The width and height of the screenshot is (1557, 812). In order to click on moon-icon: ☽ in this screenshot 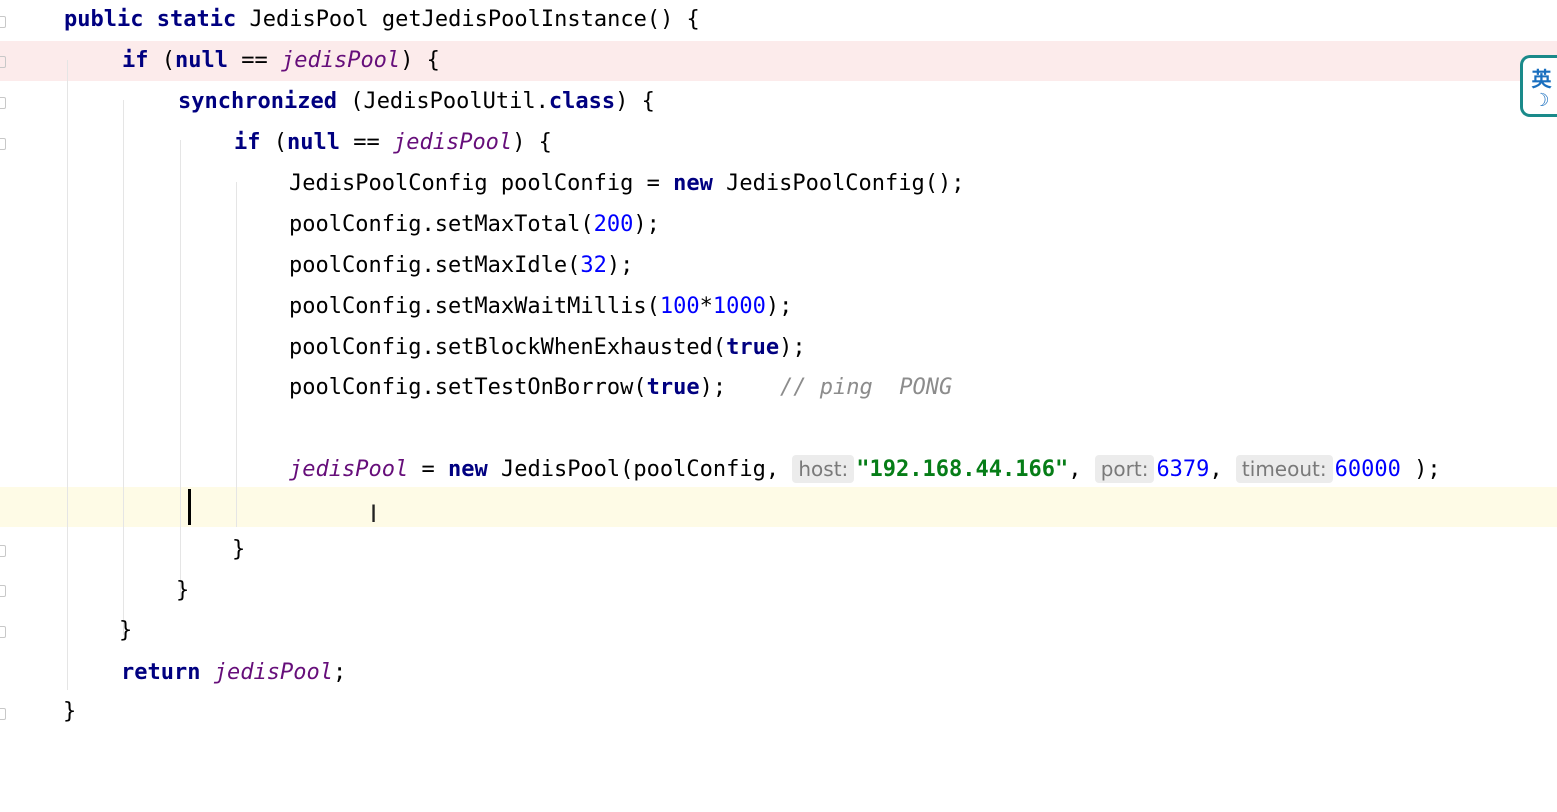, I will do `click(1541, 100)`.